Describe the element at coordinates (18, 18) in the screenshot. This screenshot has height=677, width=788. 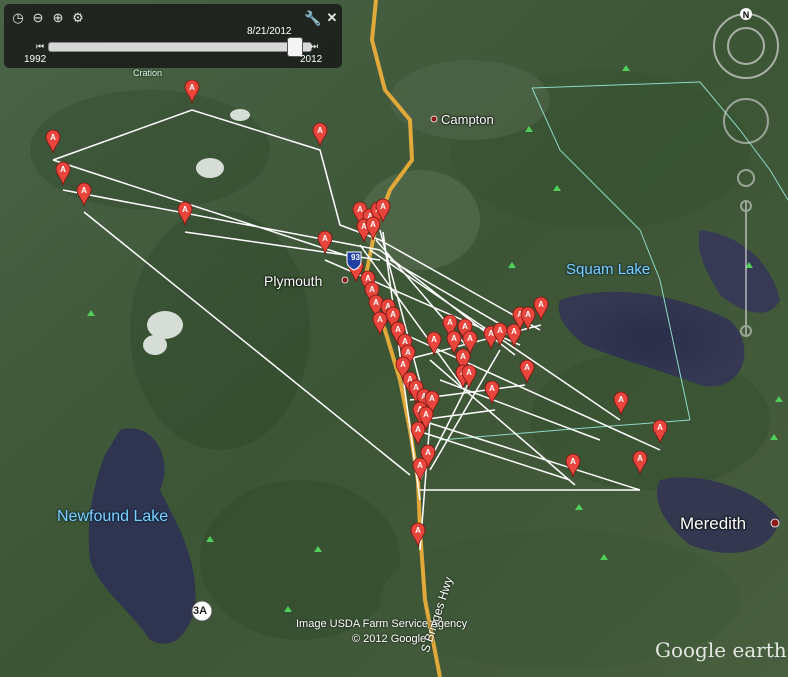
I see `clock-icon: ◷` at that location.